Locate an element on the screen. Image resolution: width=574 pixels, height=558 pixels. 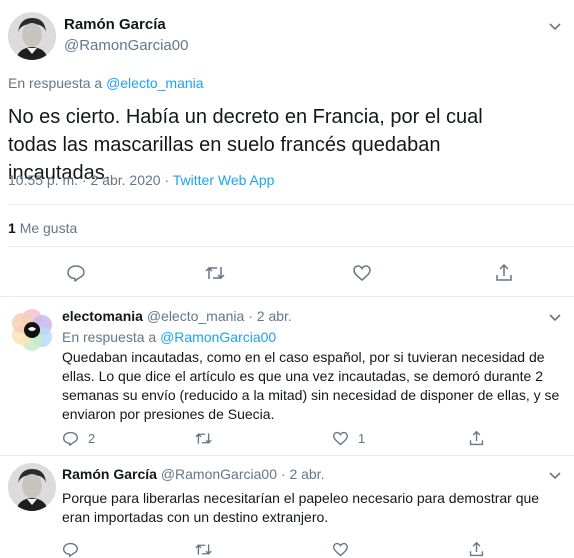
likes-stat: 1 Me gusta is located at coordinates (42, 228).